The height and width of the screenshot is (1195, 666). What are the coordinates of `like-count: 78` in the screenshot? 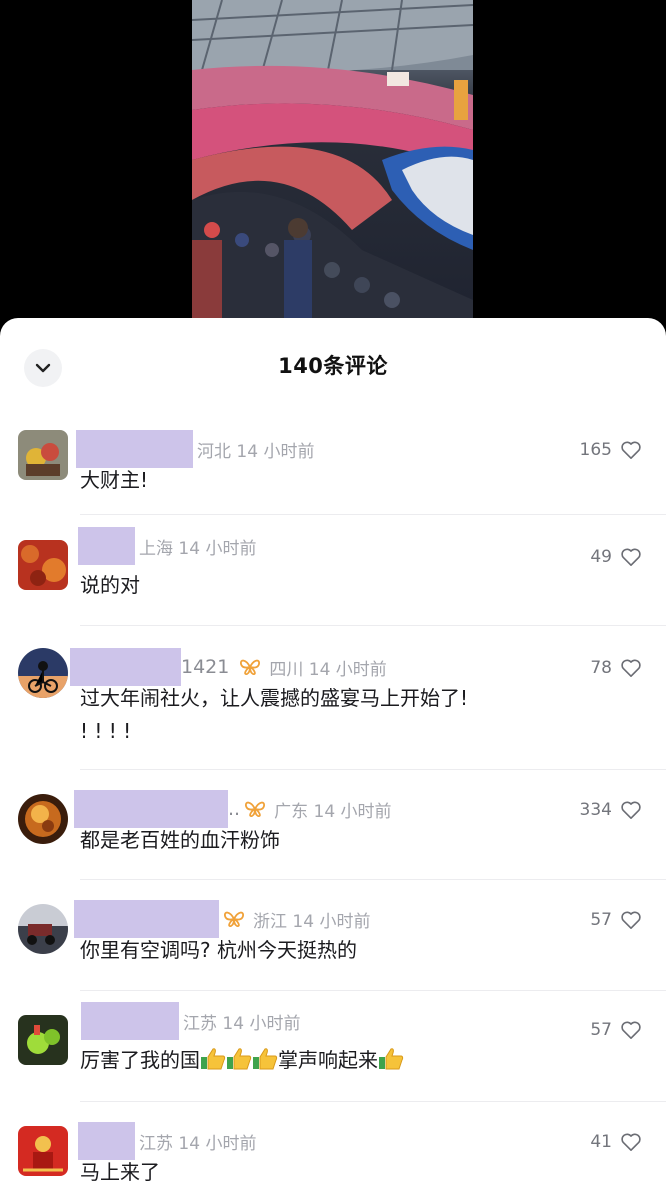 It's located at (601, 668).